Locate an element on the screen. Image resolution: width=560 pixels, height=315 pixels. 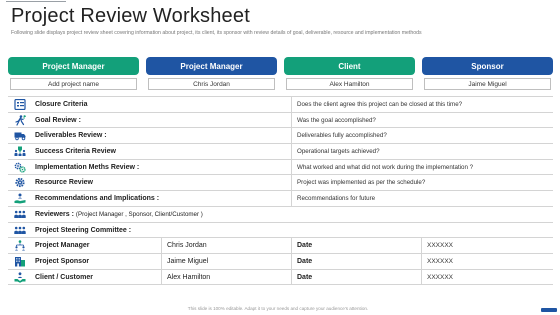
org-chart-icon is located at coordinates (20, 245).